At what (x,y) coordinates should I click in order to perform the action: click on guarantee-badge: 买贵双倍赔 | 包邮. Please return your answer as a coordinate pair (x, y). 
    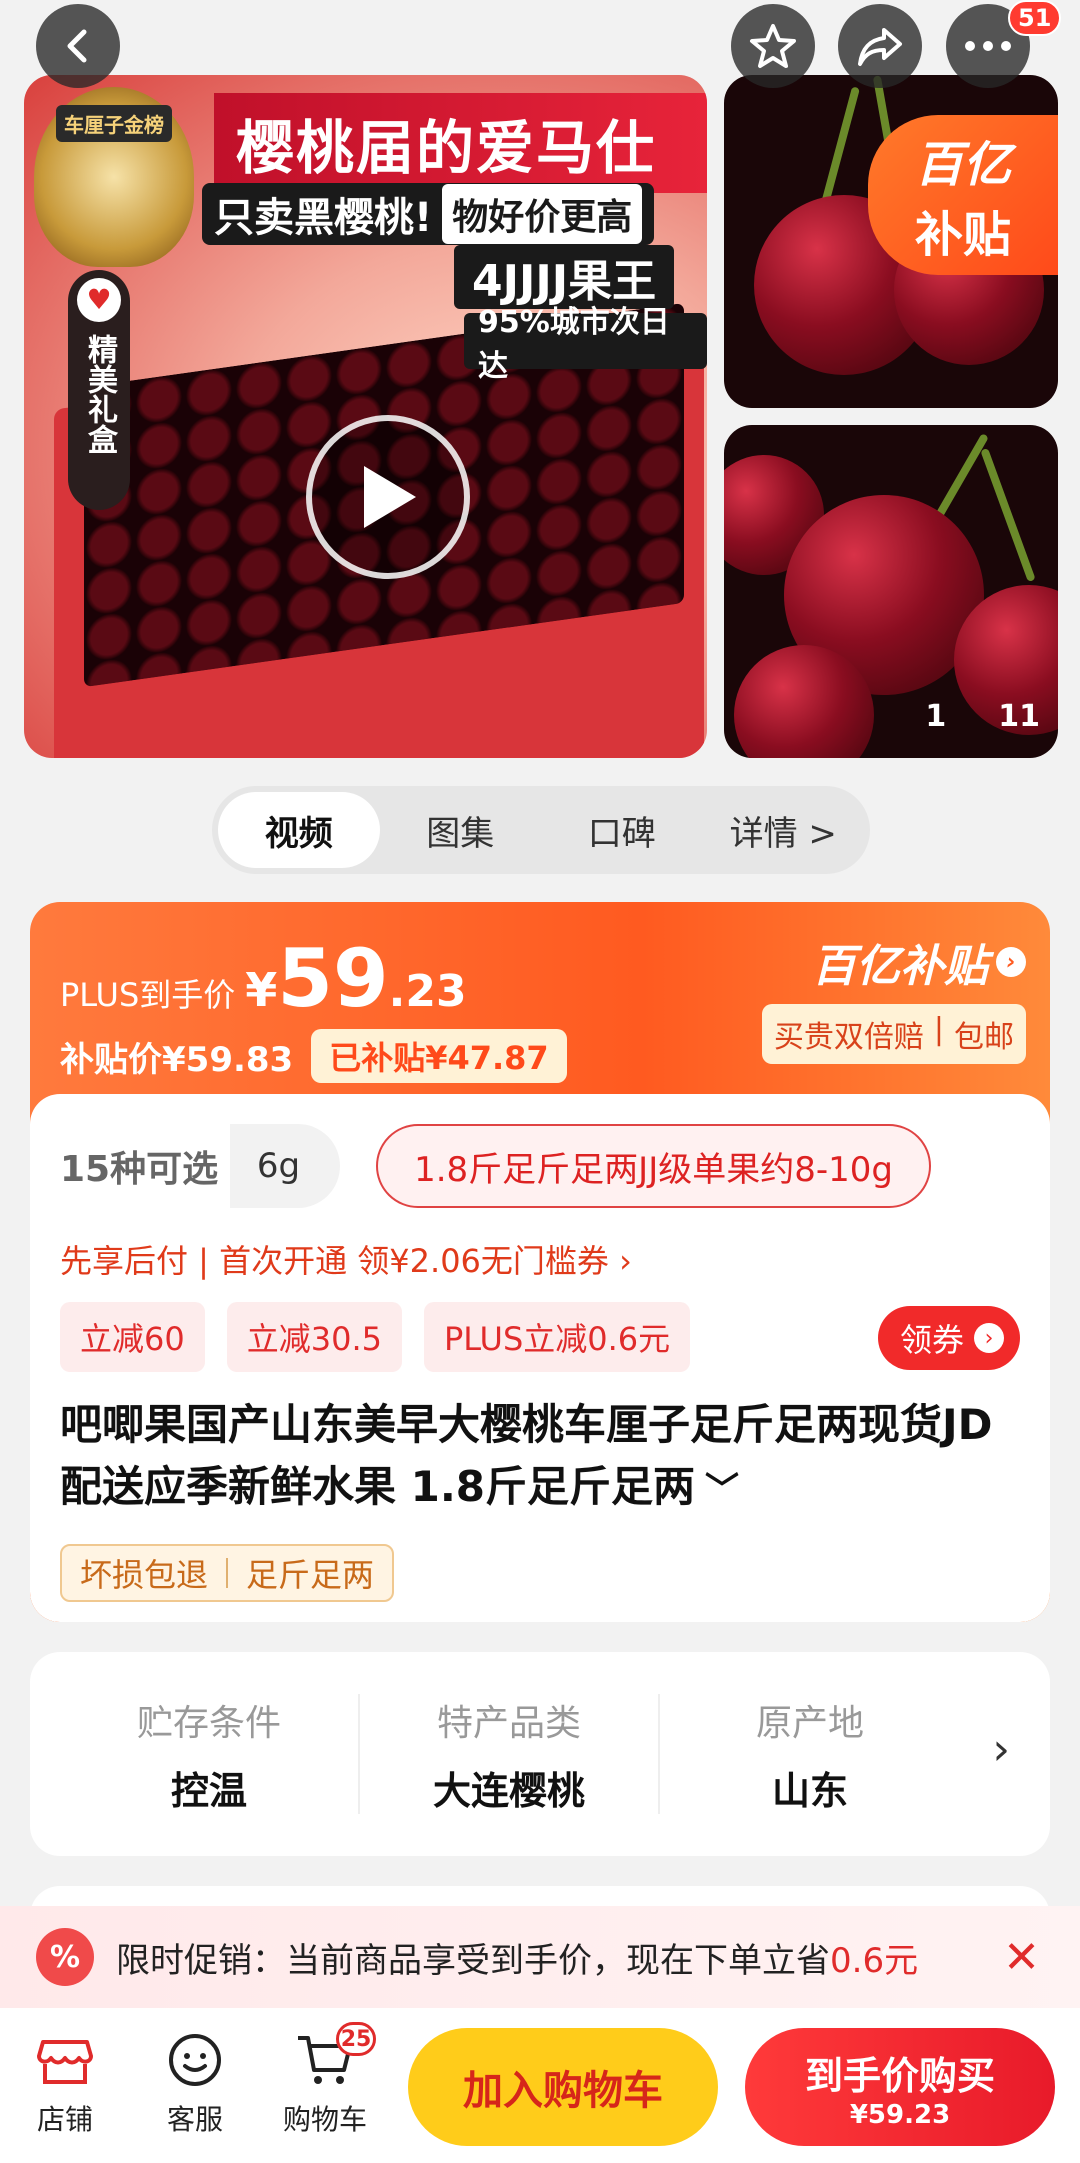
    Looking at the image, I should click on (893, 1034).